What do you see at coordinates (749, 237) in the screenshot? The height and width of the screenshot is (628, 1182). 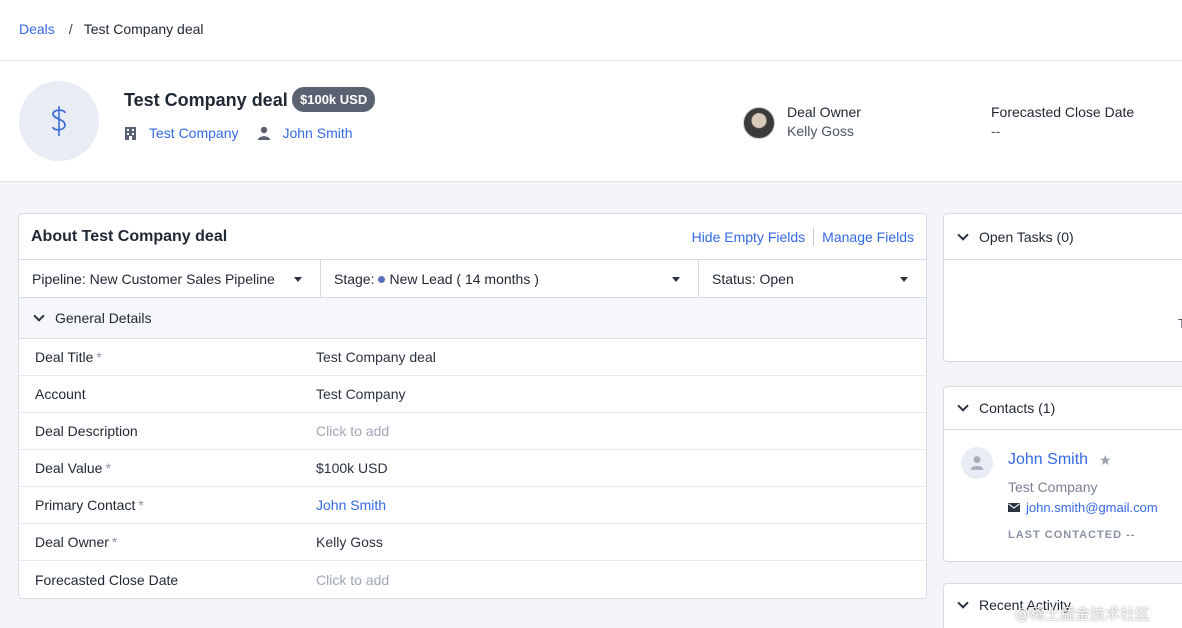 I see `hide-empty-fields-link: Hide Empty Fields` at bounding box center [749, 237].